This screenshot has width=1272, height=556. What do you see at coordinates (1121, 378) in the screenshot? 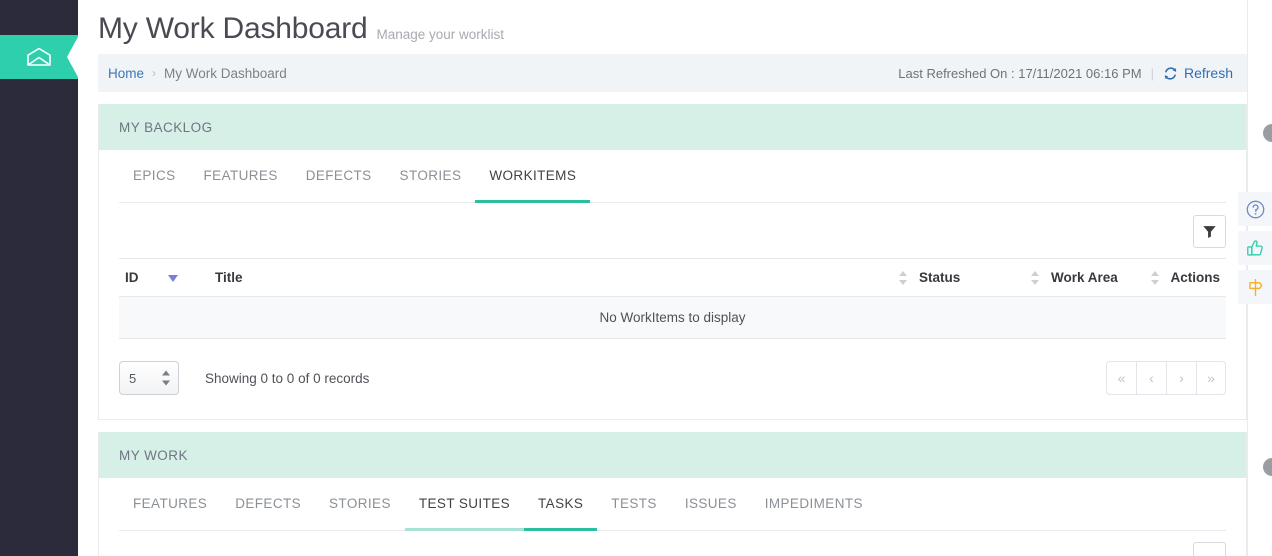
I see `first-page-button: «` at bounding box center [1121, 378].